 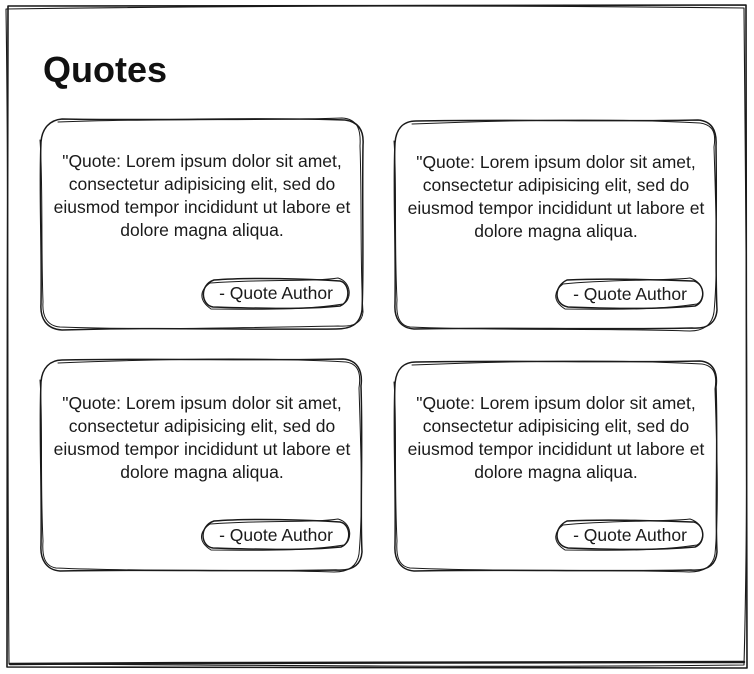 I want to click on page-title: Quotes, so click(x=105, y=69).